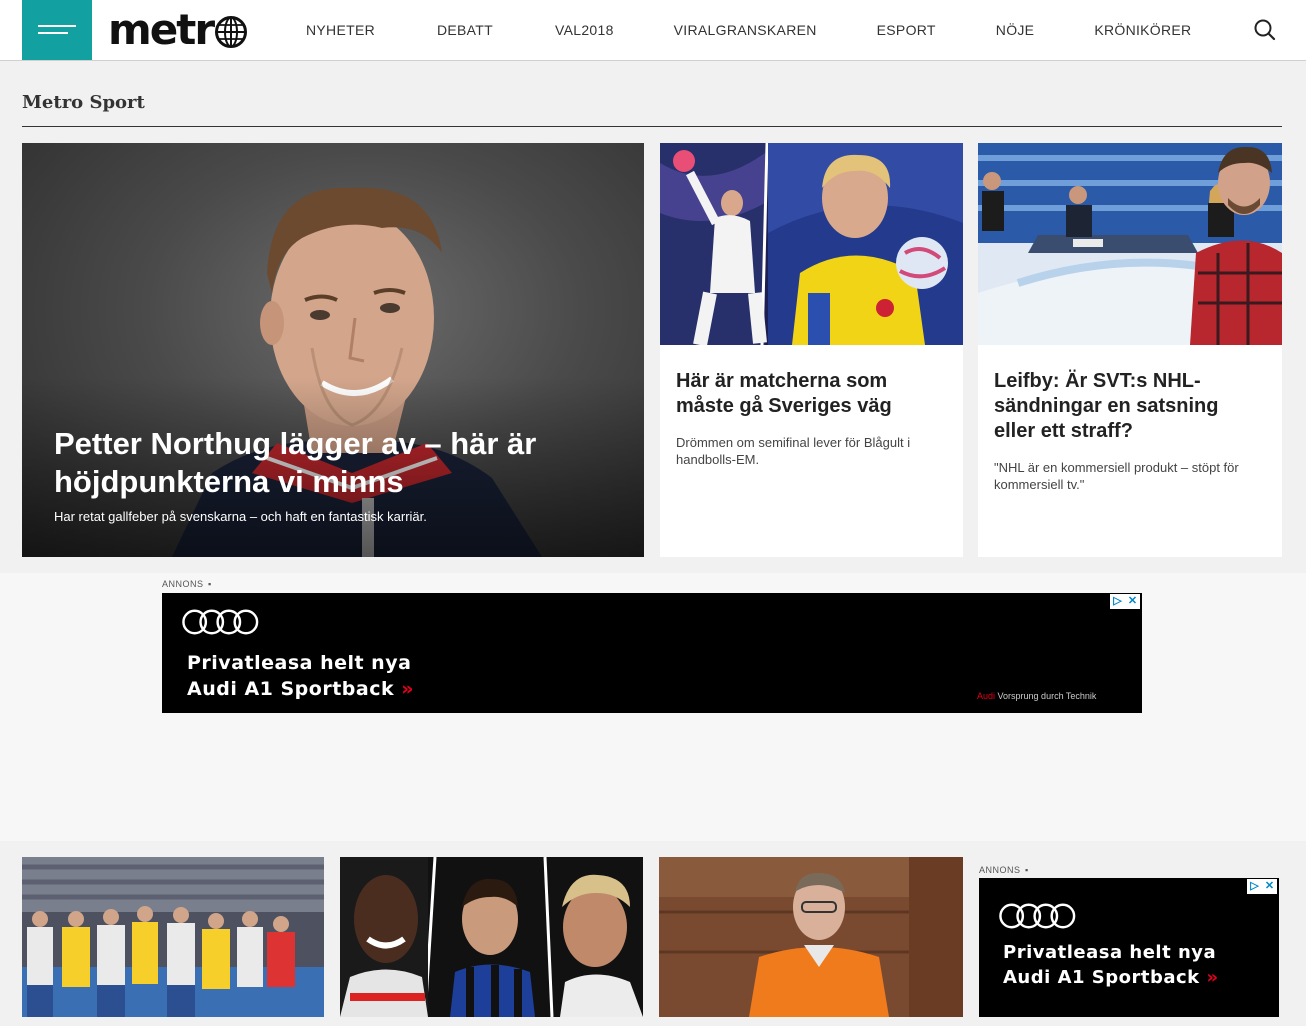 The height and width of the screenshot is (1026, 1306). I want to click on nav-item-debatt: DEBATT, so click(465, 30).